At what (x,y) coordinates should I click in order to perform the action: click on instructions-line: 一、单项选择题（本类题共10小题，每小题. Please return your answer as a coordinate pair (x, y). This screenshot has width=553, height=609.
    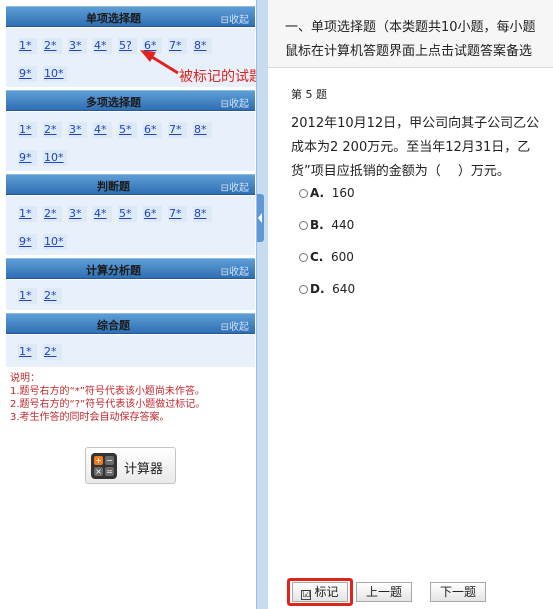
    Looking at the image, I should click on (410, 27).